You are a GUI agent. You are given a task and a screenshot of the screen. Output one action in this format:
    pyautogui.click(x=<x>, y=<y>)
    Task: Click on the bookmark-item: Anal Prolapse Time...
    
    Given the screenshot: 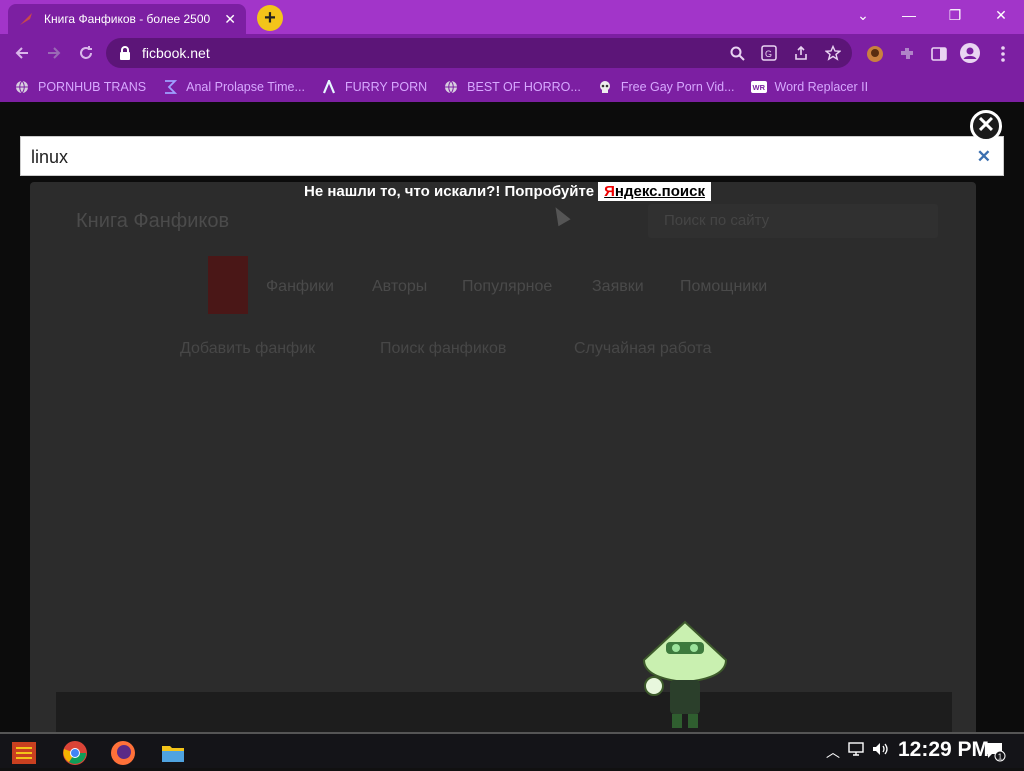 What is the action you would take?
    pyautogui.click(x=233, y=87)
    